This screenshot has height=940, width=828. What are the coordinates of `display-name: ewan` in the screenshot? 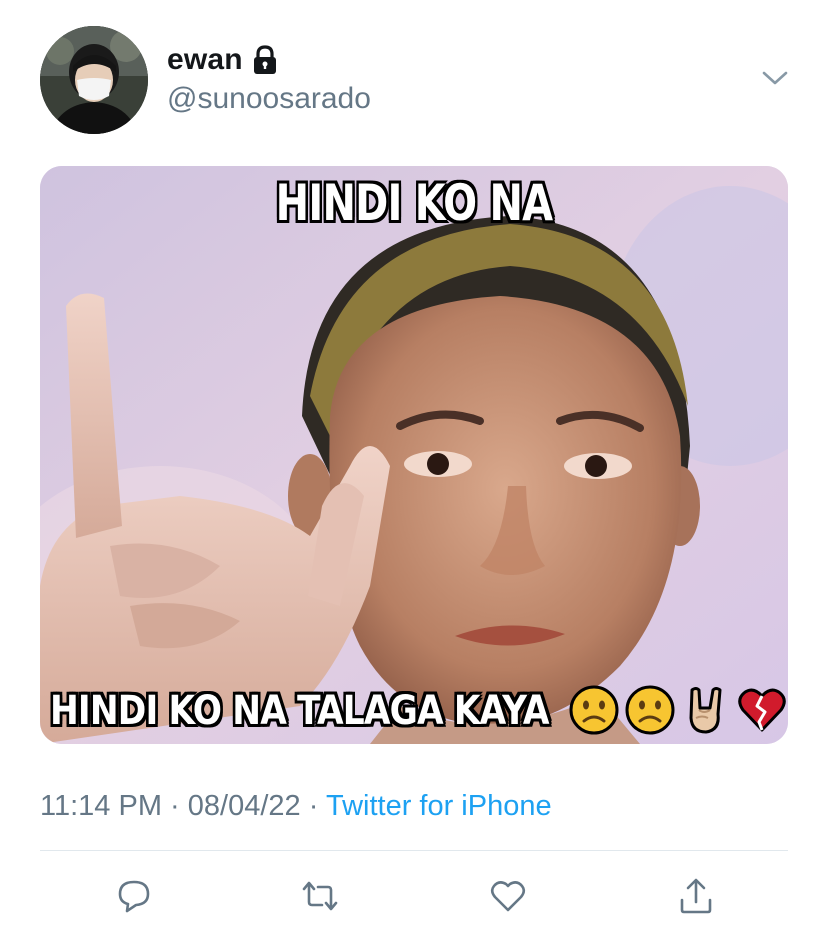 It's located at (205, 60).